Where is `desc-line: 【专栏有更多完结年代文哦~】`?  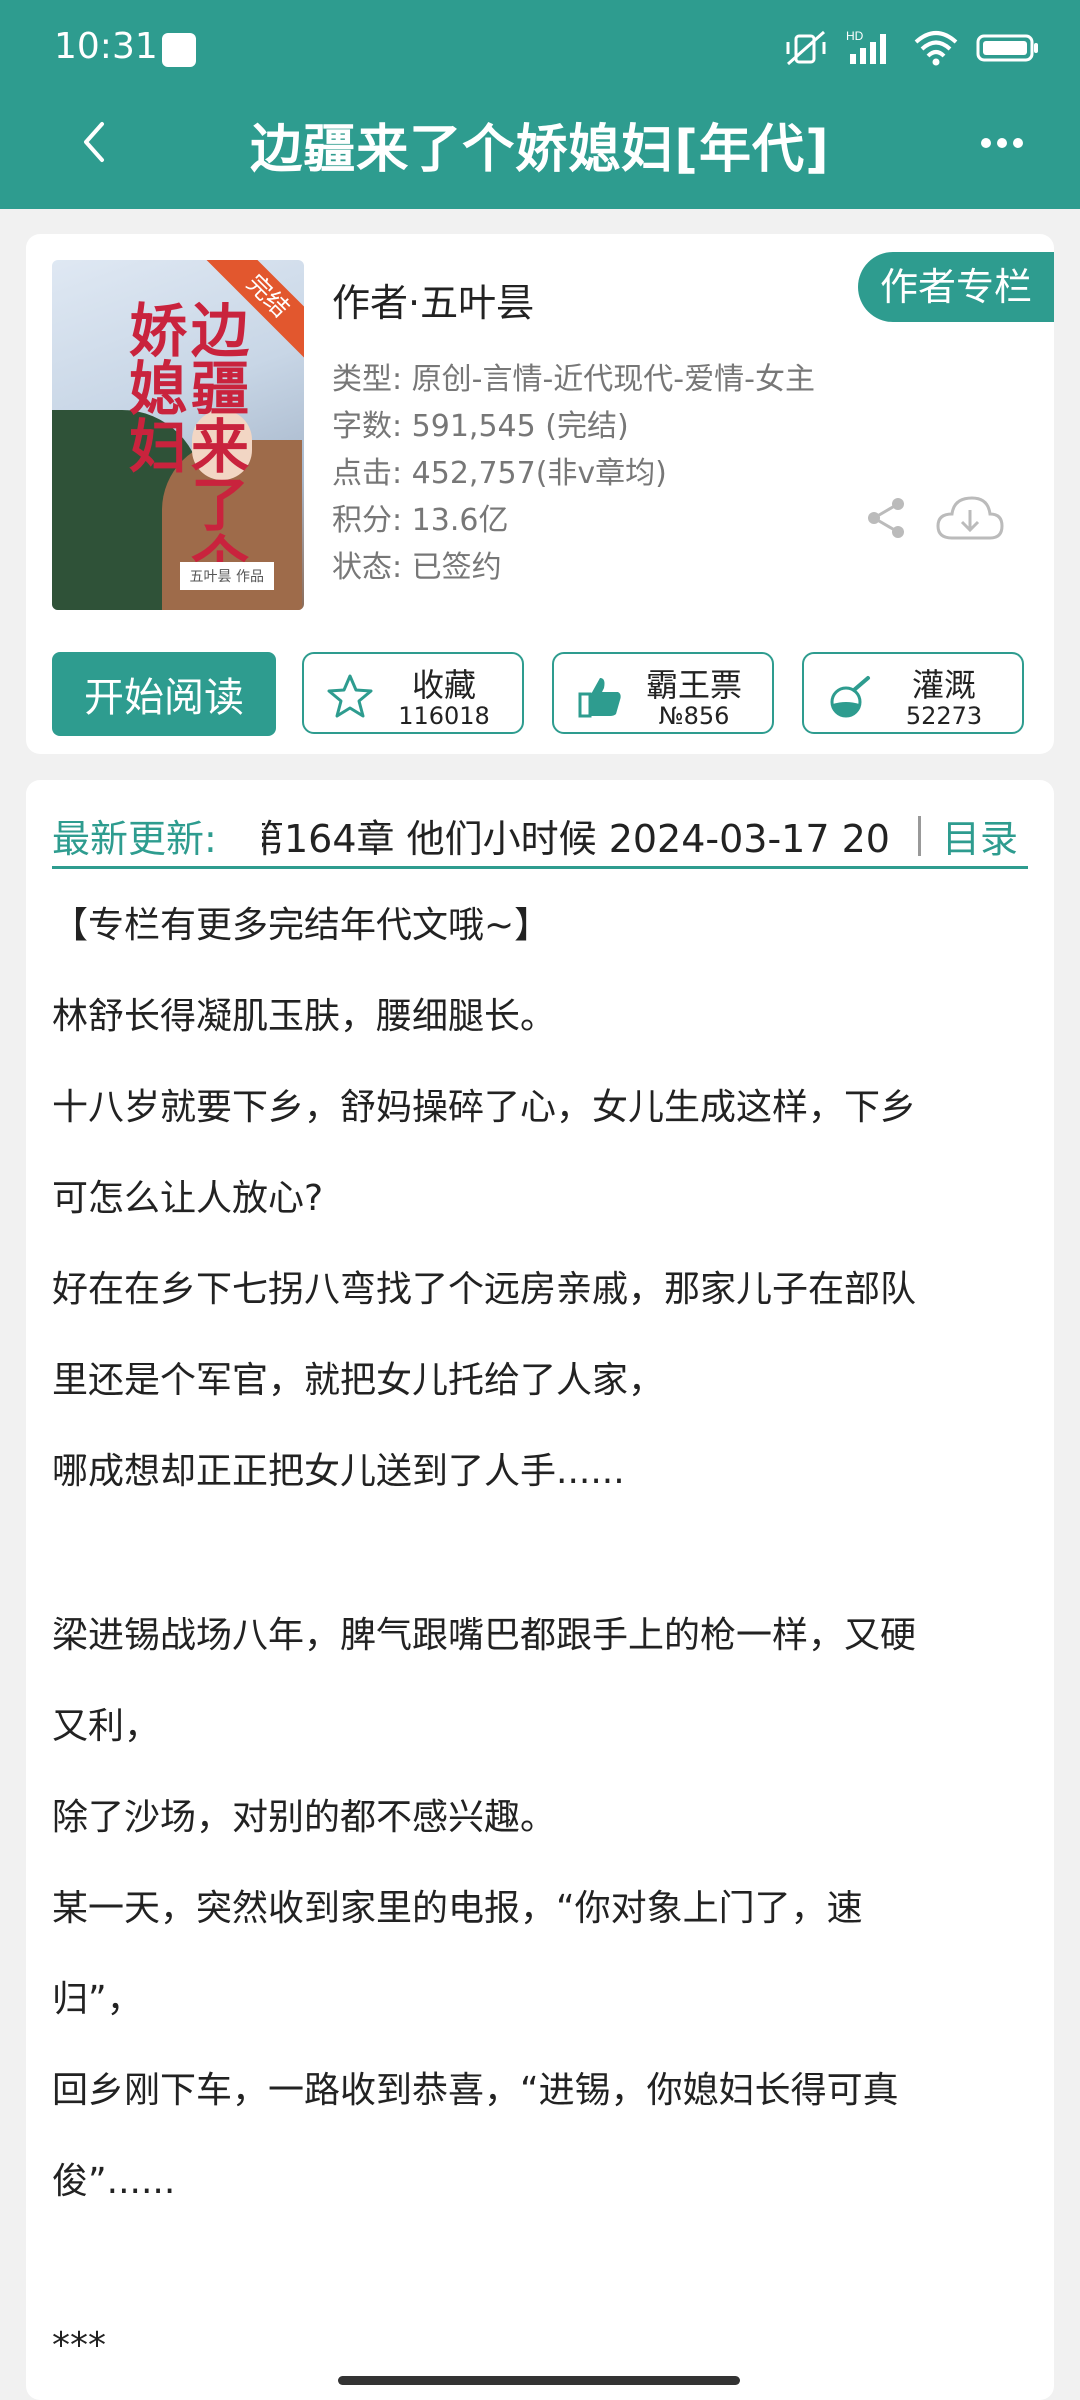 desc-line: 【专栏有更多完结年代文哦~】 is located at coordinates (301, 925).